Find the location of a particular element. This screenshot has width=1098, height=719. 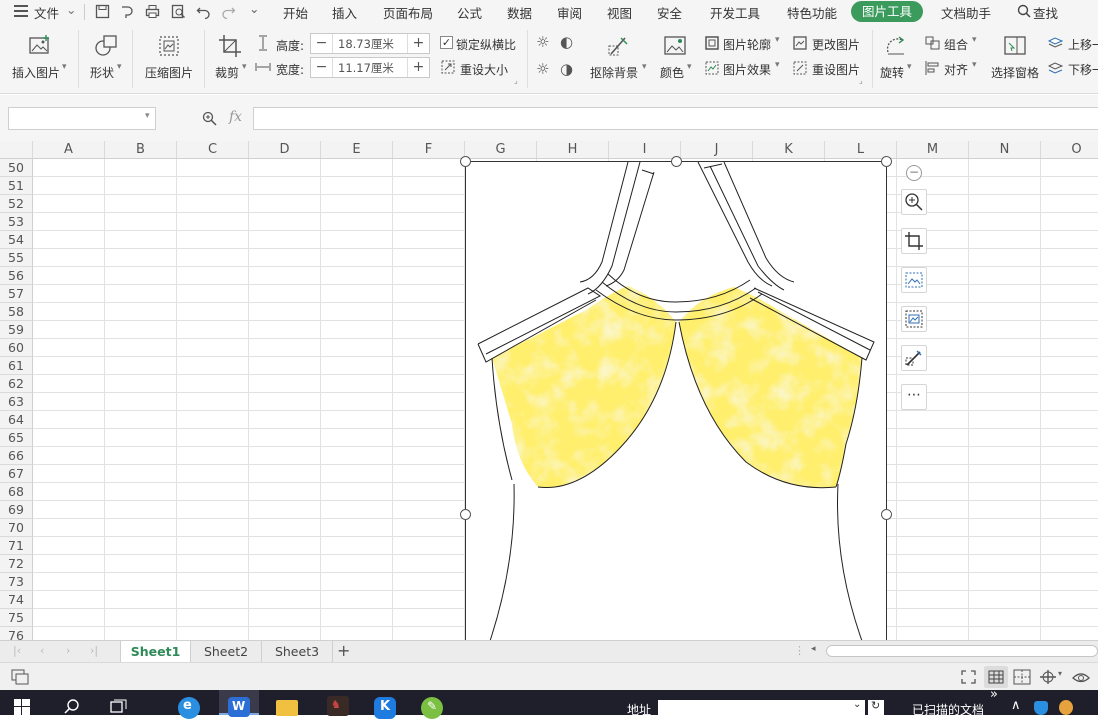

change-picture-icon is located at coordinates (800, 43).